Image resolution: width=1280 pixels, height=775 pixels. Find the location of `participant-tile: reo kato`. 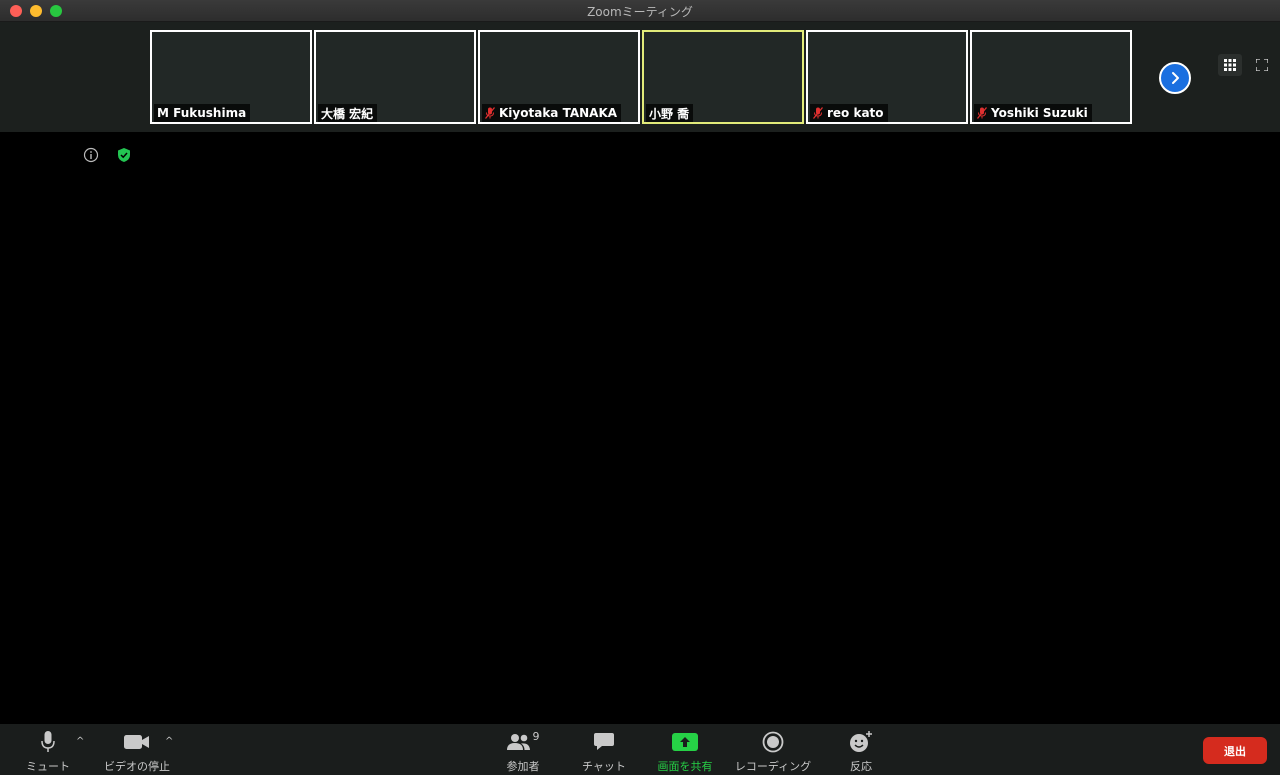

participant-tile: reo kato is located at coordinates (887, 77).